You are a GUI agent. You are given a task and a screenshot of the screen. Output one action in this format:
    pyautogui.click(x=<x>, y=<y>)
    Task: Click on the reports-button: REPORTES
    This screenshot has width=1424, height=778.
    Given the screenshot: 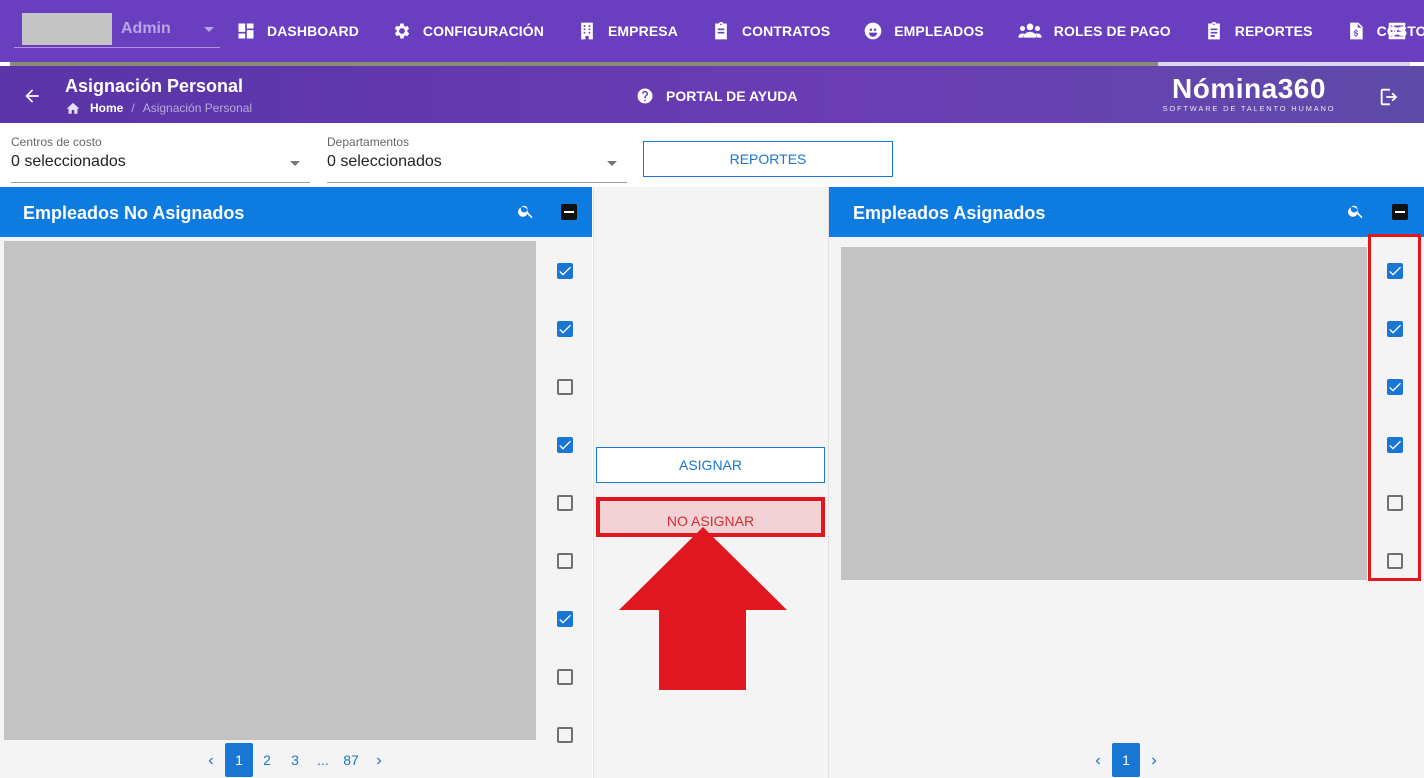 What is the action you would take?
    pyautogui.click(x=768, y=159)
    